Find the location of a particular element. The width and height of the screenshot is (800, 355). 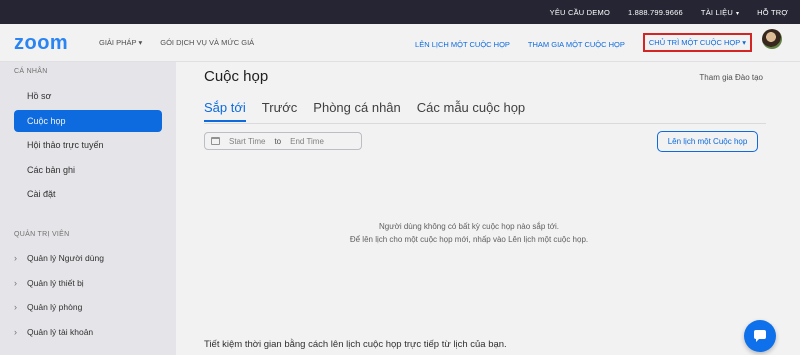

admin-section-title: QUẢN TRỊ VIÊN is located at coordinates (42, 234).